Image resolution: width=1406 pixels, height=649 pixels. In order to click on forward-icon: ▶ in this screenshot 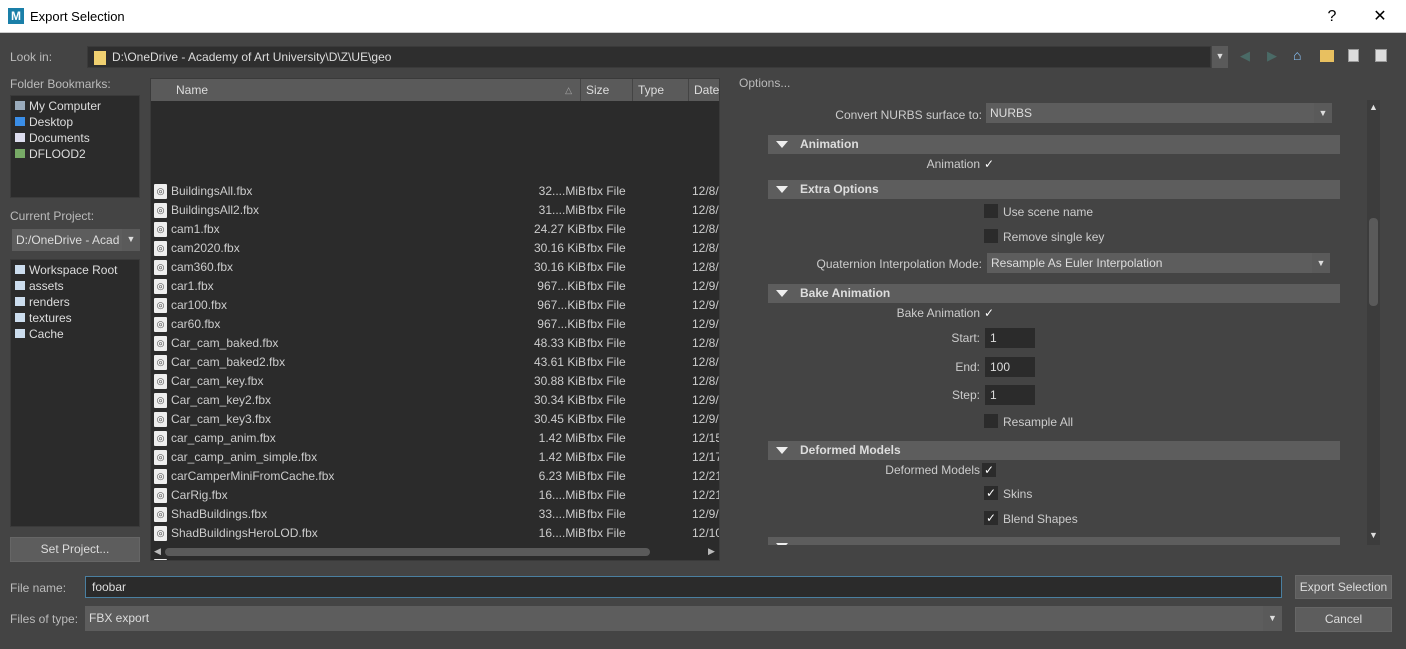, I will do `click(1272, 56)`.